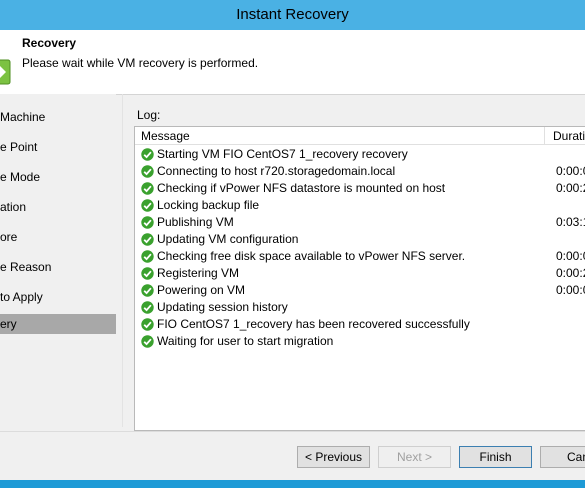 The image size is (585, 488). I want to click on wizard-step-icon, so click(5, 72).